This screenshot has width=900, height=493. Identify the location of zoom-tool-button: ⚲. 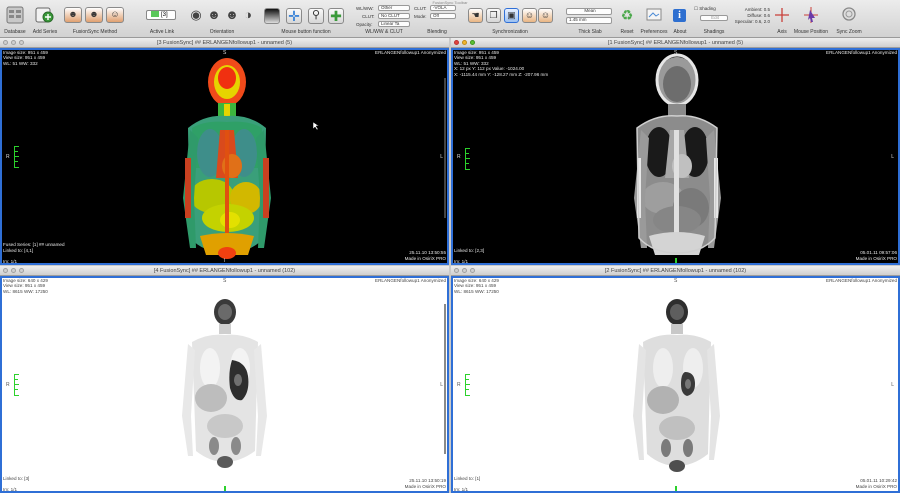
(316, 16).